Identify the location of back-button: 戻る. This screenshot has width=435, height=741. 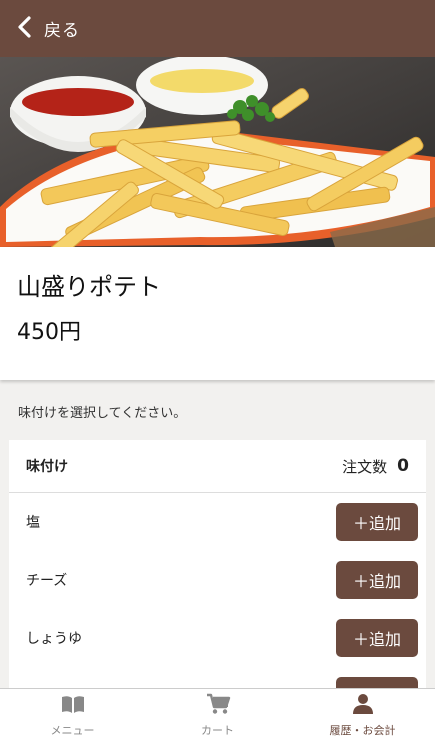
(40, 28).